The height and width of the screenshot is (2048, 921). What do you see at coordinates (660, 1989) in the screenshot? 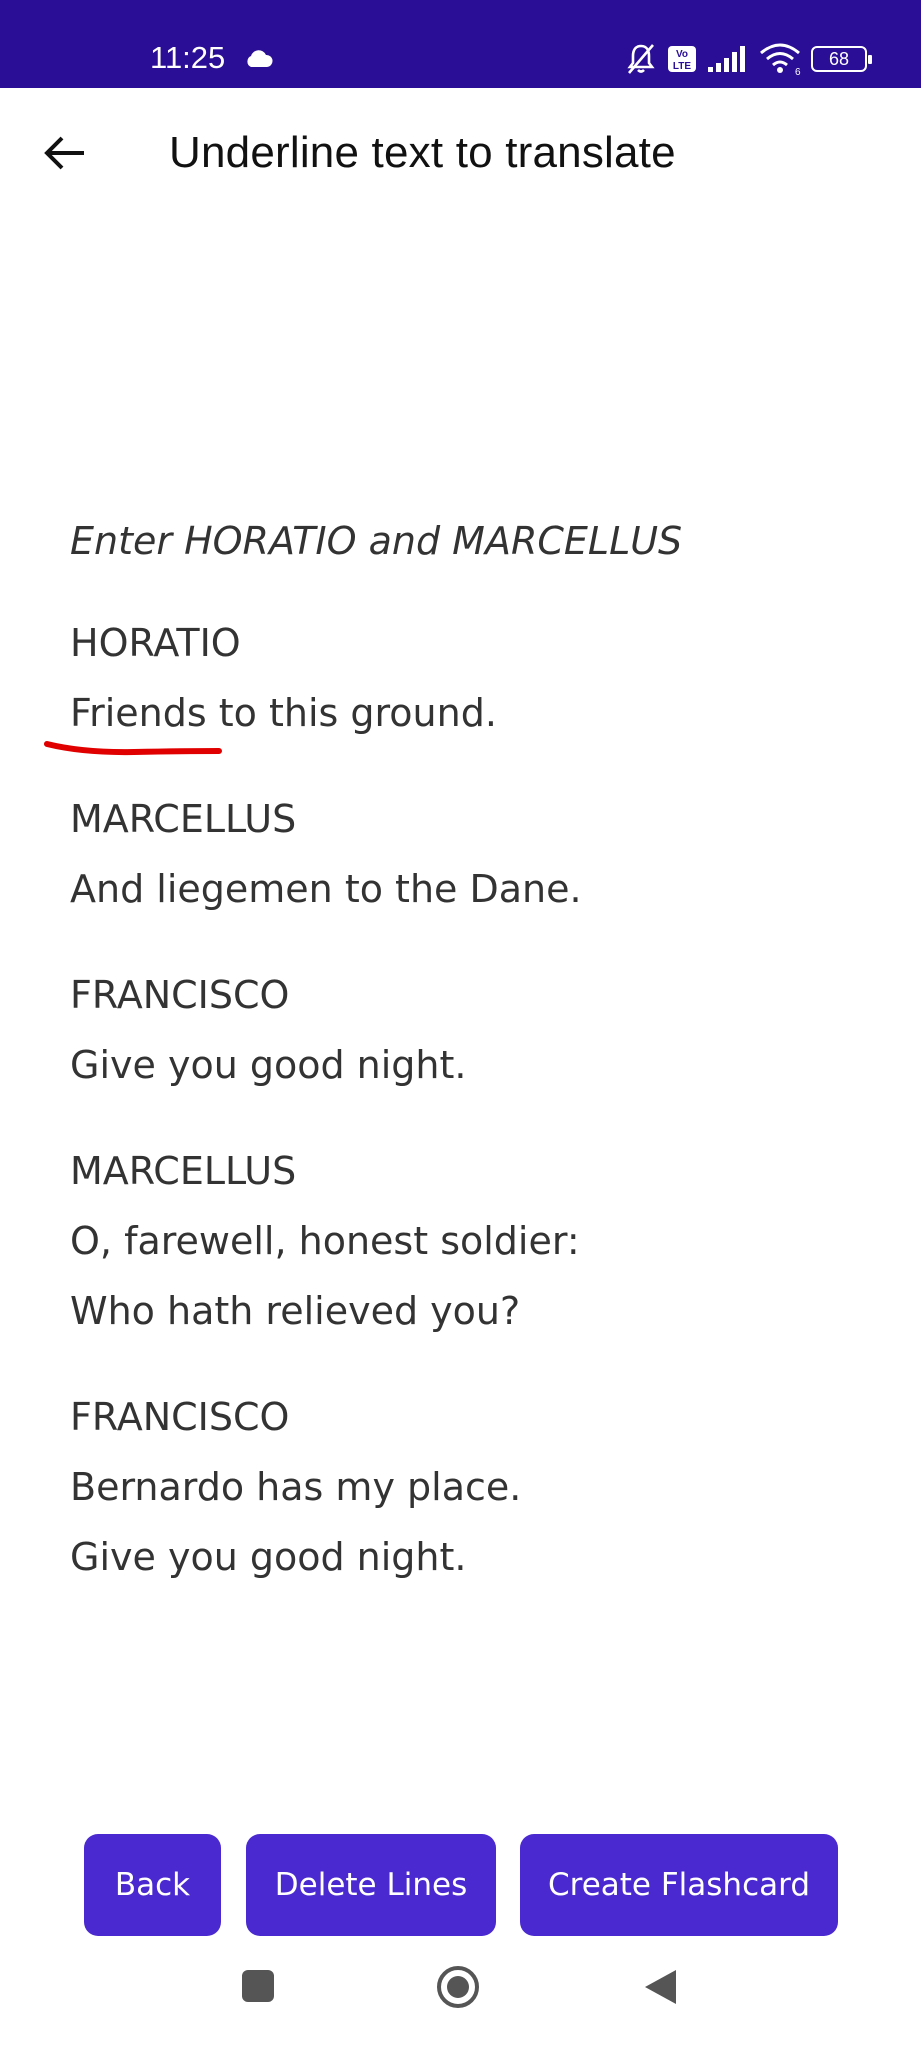
I see `back-triangle-icon` at bounding box center [660, 1989].